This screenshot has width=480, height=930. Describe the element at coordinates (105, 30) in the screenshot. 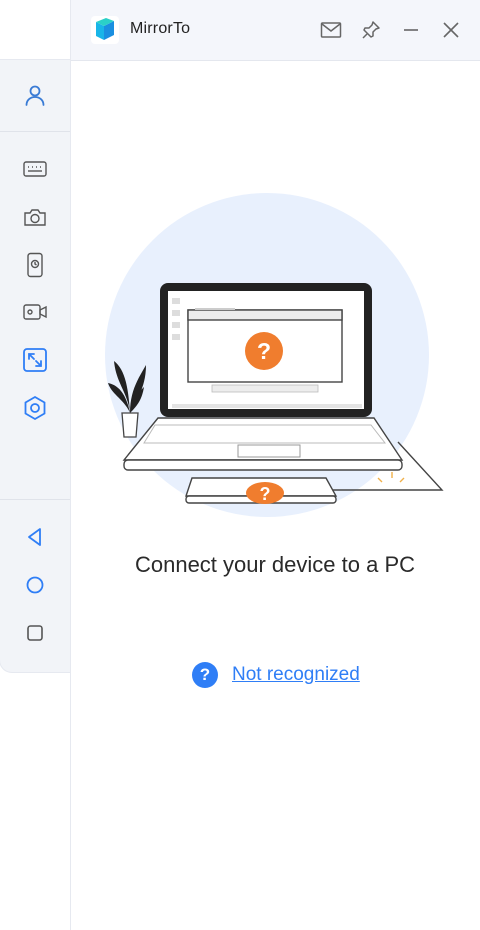

I see `mirrorto-logo` at that location.